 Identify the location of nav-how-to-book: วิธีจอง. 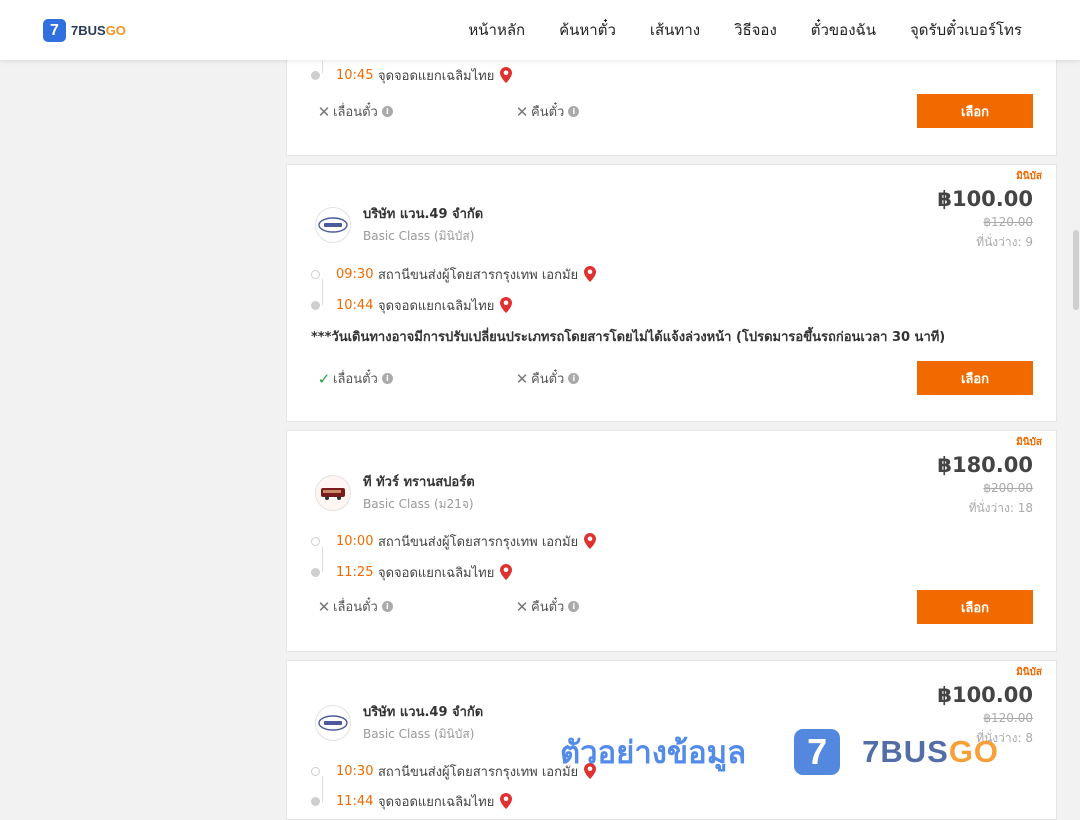
(755, 30).